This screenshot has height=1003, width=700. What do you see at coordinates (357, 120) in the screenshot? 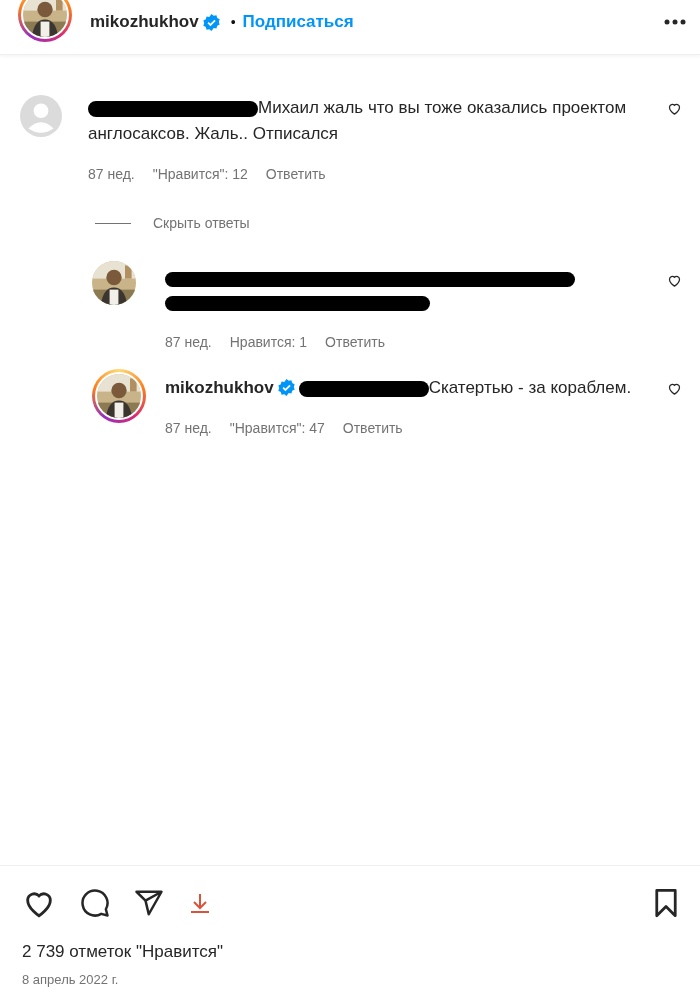
I see `comment-text: Михаил жаль что вы тоже оказались проектом англосаксов. Жаль.. Отписался` at bounding box center [357, 120].